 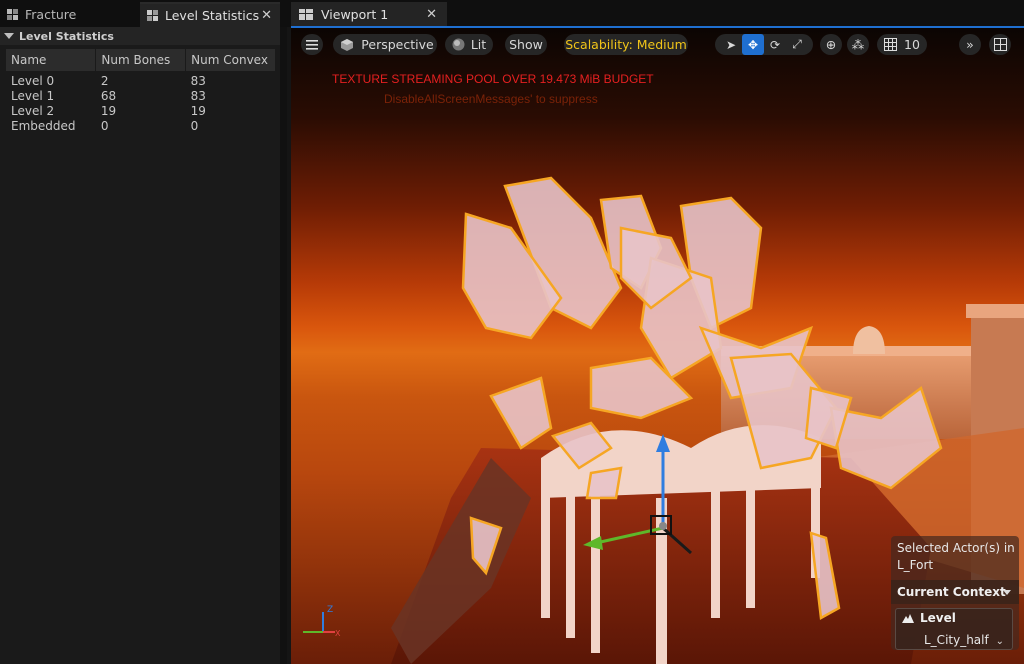 I want to click on cube-icon, so click(x=347, y=44).